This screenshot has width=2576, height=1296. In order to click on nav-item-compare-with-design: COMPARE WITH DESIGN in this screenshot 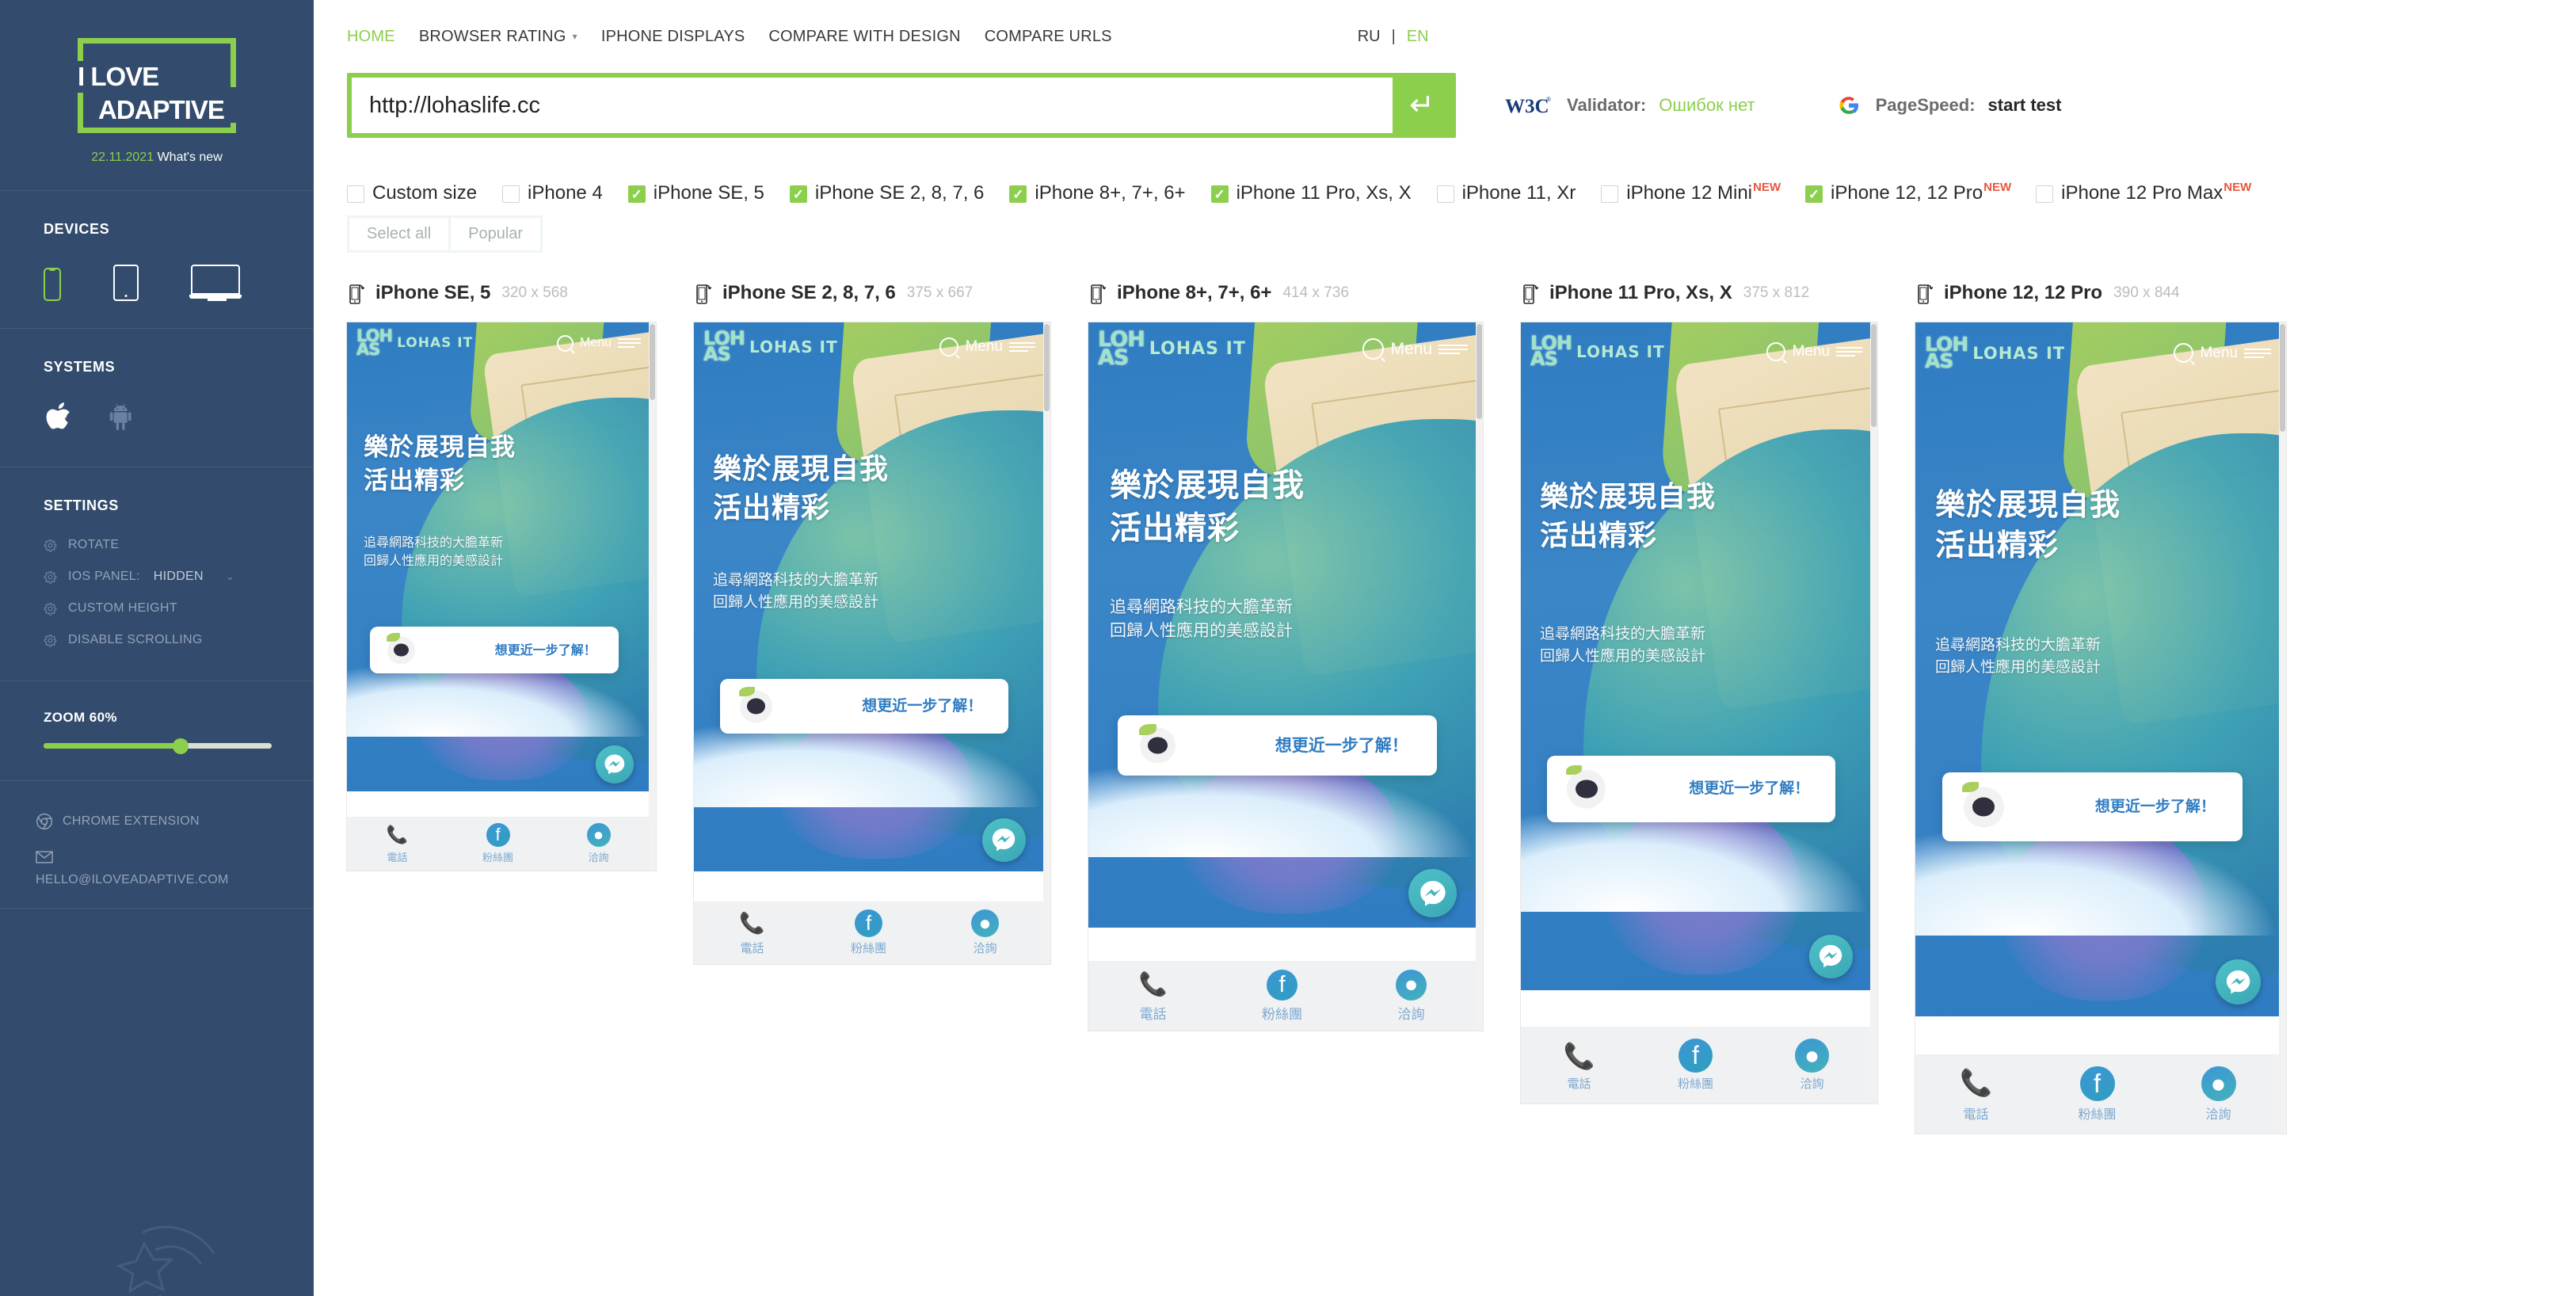, I will do `click(864, 37)`.